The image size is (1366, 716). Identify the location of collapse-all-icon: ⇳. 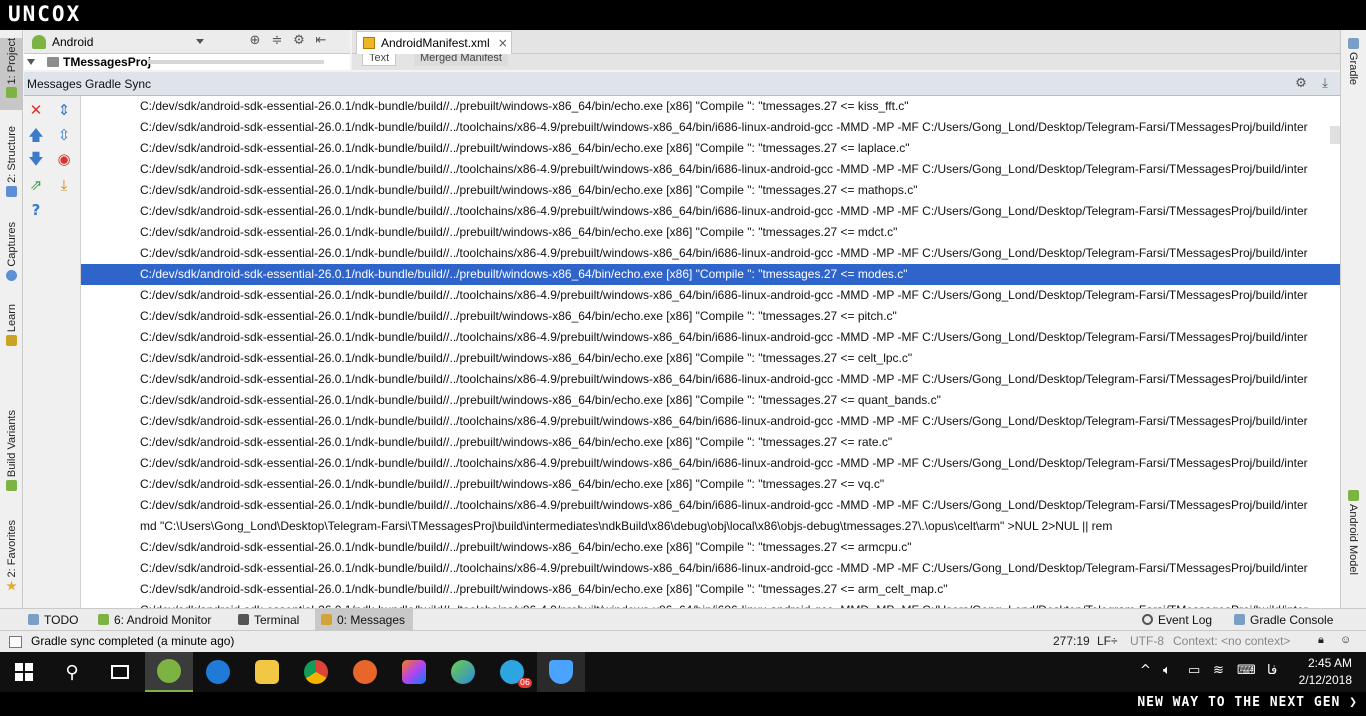
(64, 135).